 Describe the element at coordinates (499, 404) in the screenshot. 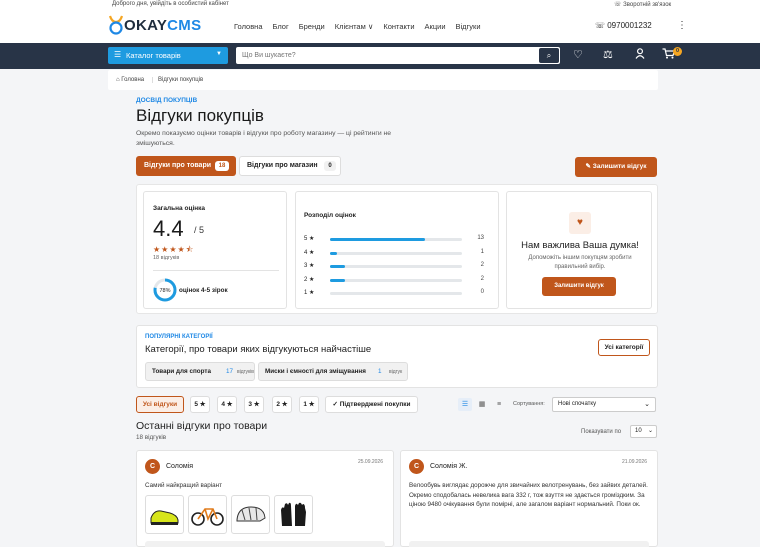

I see `view-compact-icon: ≡` at that location.